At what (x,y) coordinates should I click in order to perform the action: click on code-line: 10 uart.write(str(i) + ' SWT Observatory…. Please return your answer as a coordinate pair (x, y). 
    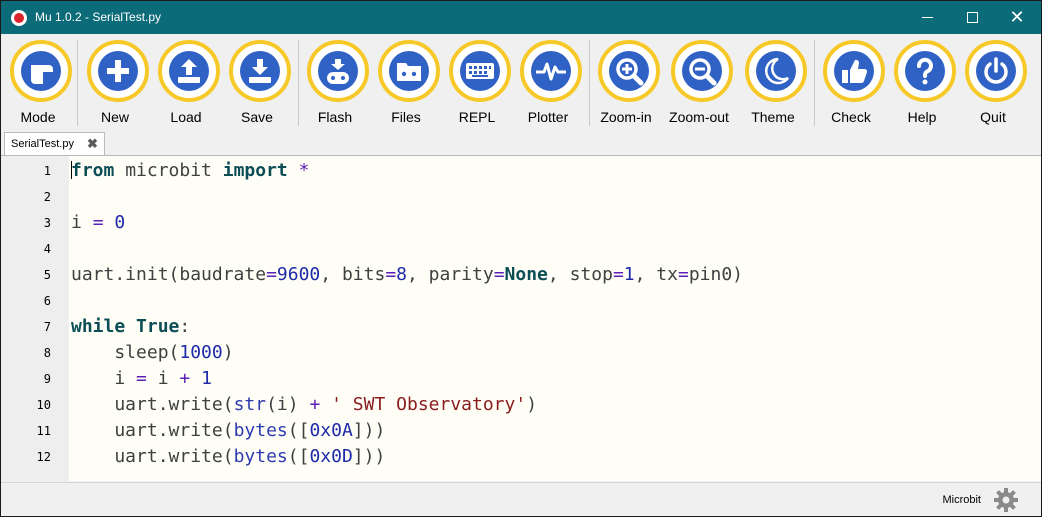
    Looking at the image, I should click on (521, 405).